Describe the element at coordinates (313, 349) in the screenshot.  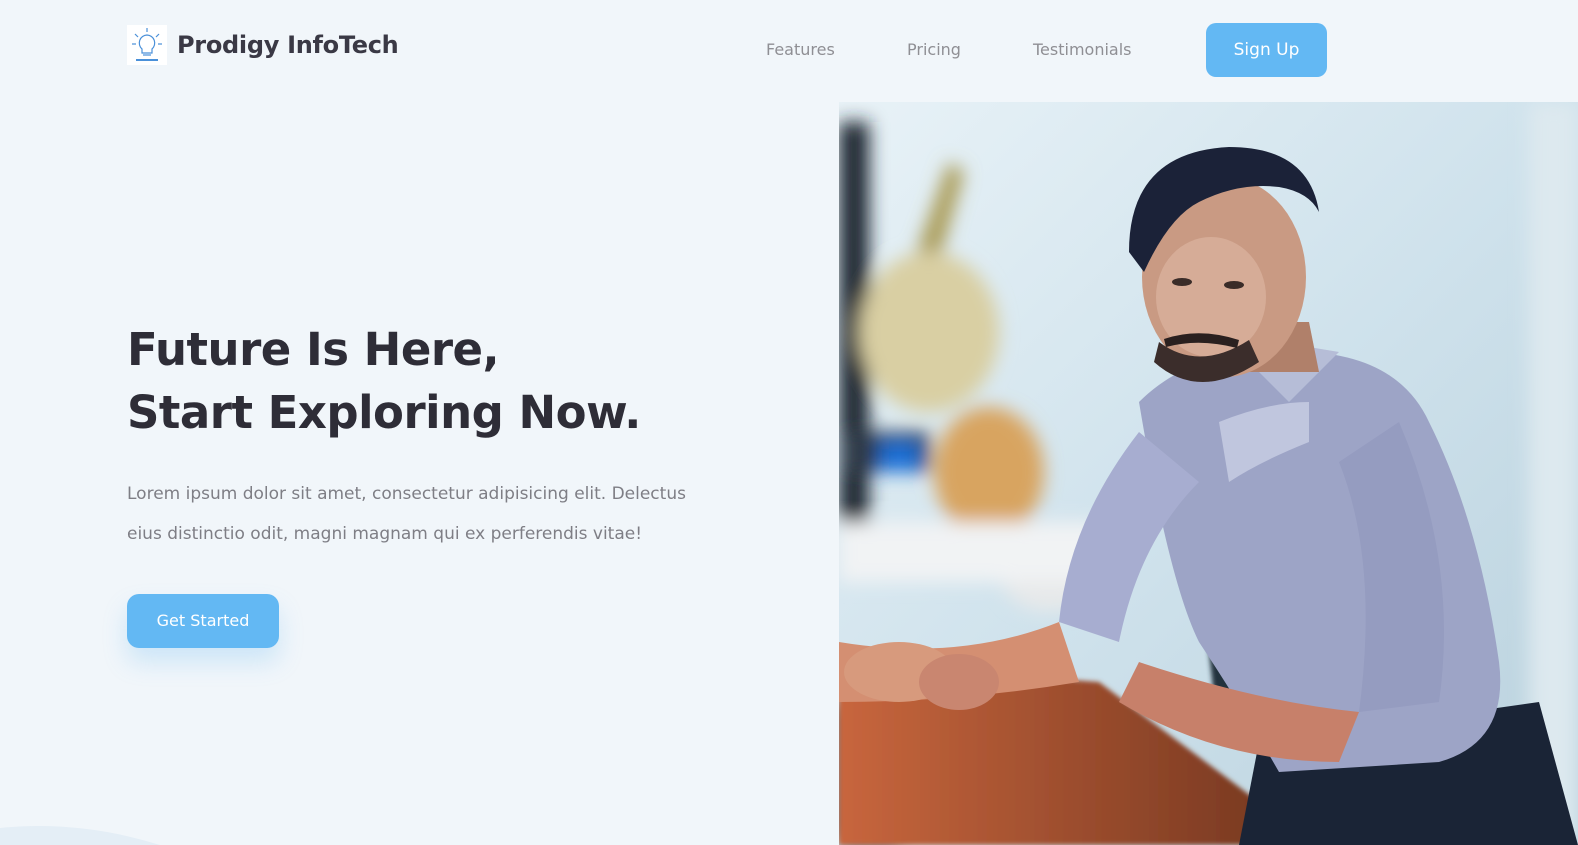
I see `hero-title-line-1: Future Is Here,` at that location.